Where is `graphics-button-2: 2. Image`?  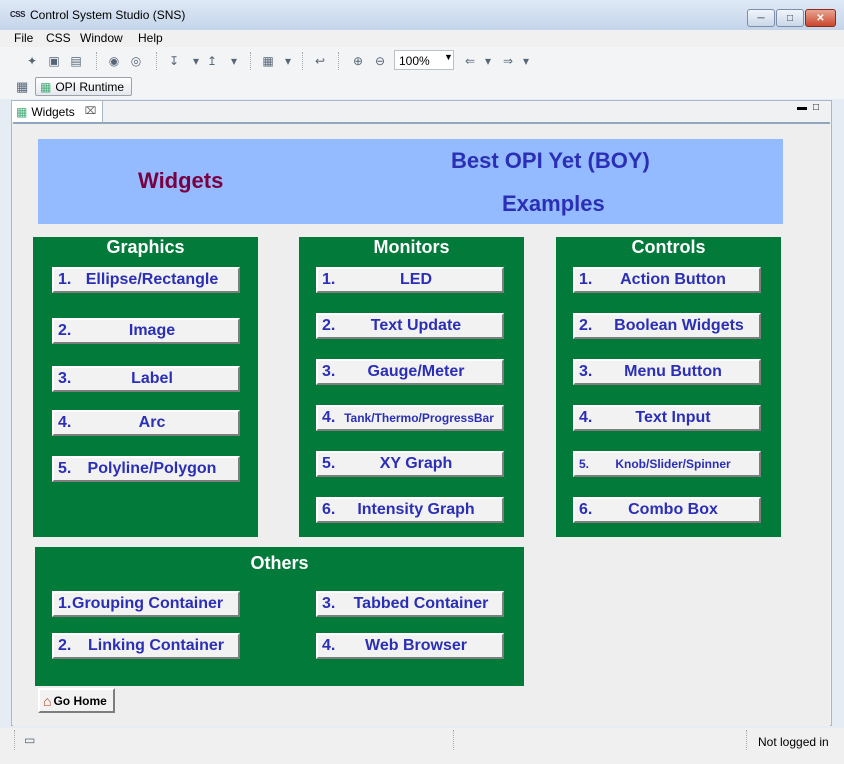 graphics-button-2: 2. Image is located at coordinates (146, 331).